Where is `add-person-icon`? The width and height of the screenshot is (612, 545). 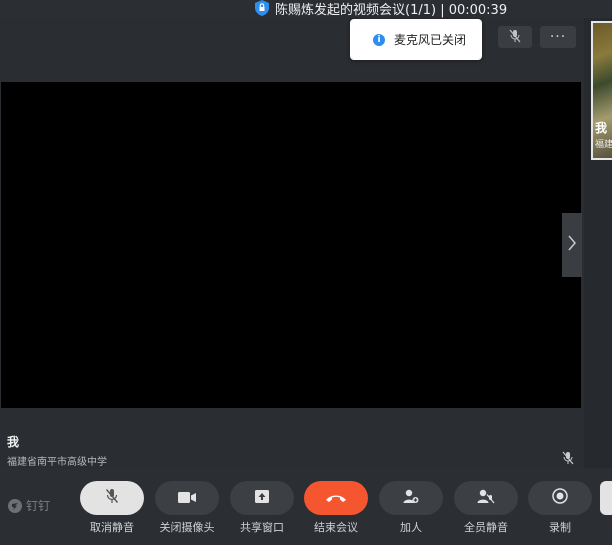
add-person-icon is located at coordinates (411, 498).